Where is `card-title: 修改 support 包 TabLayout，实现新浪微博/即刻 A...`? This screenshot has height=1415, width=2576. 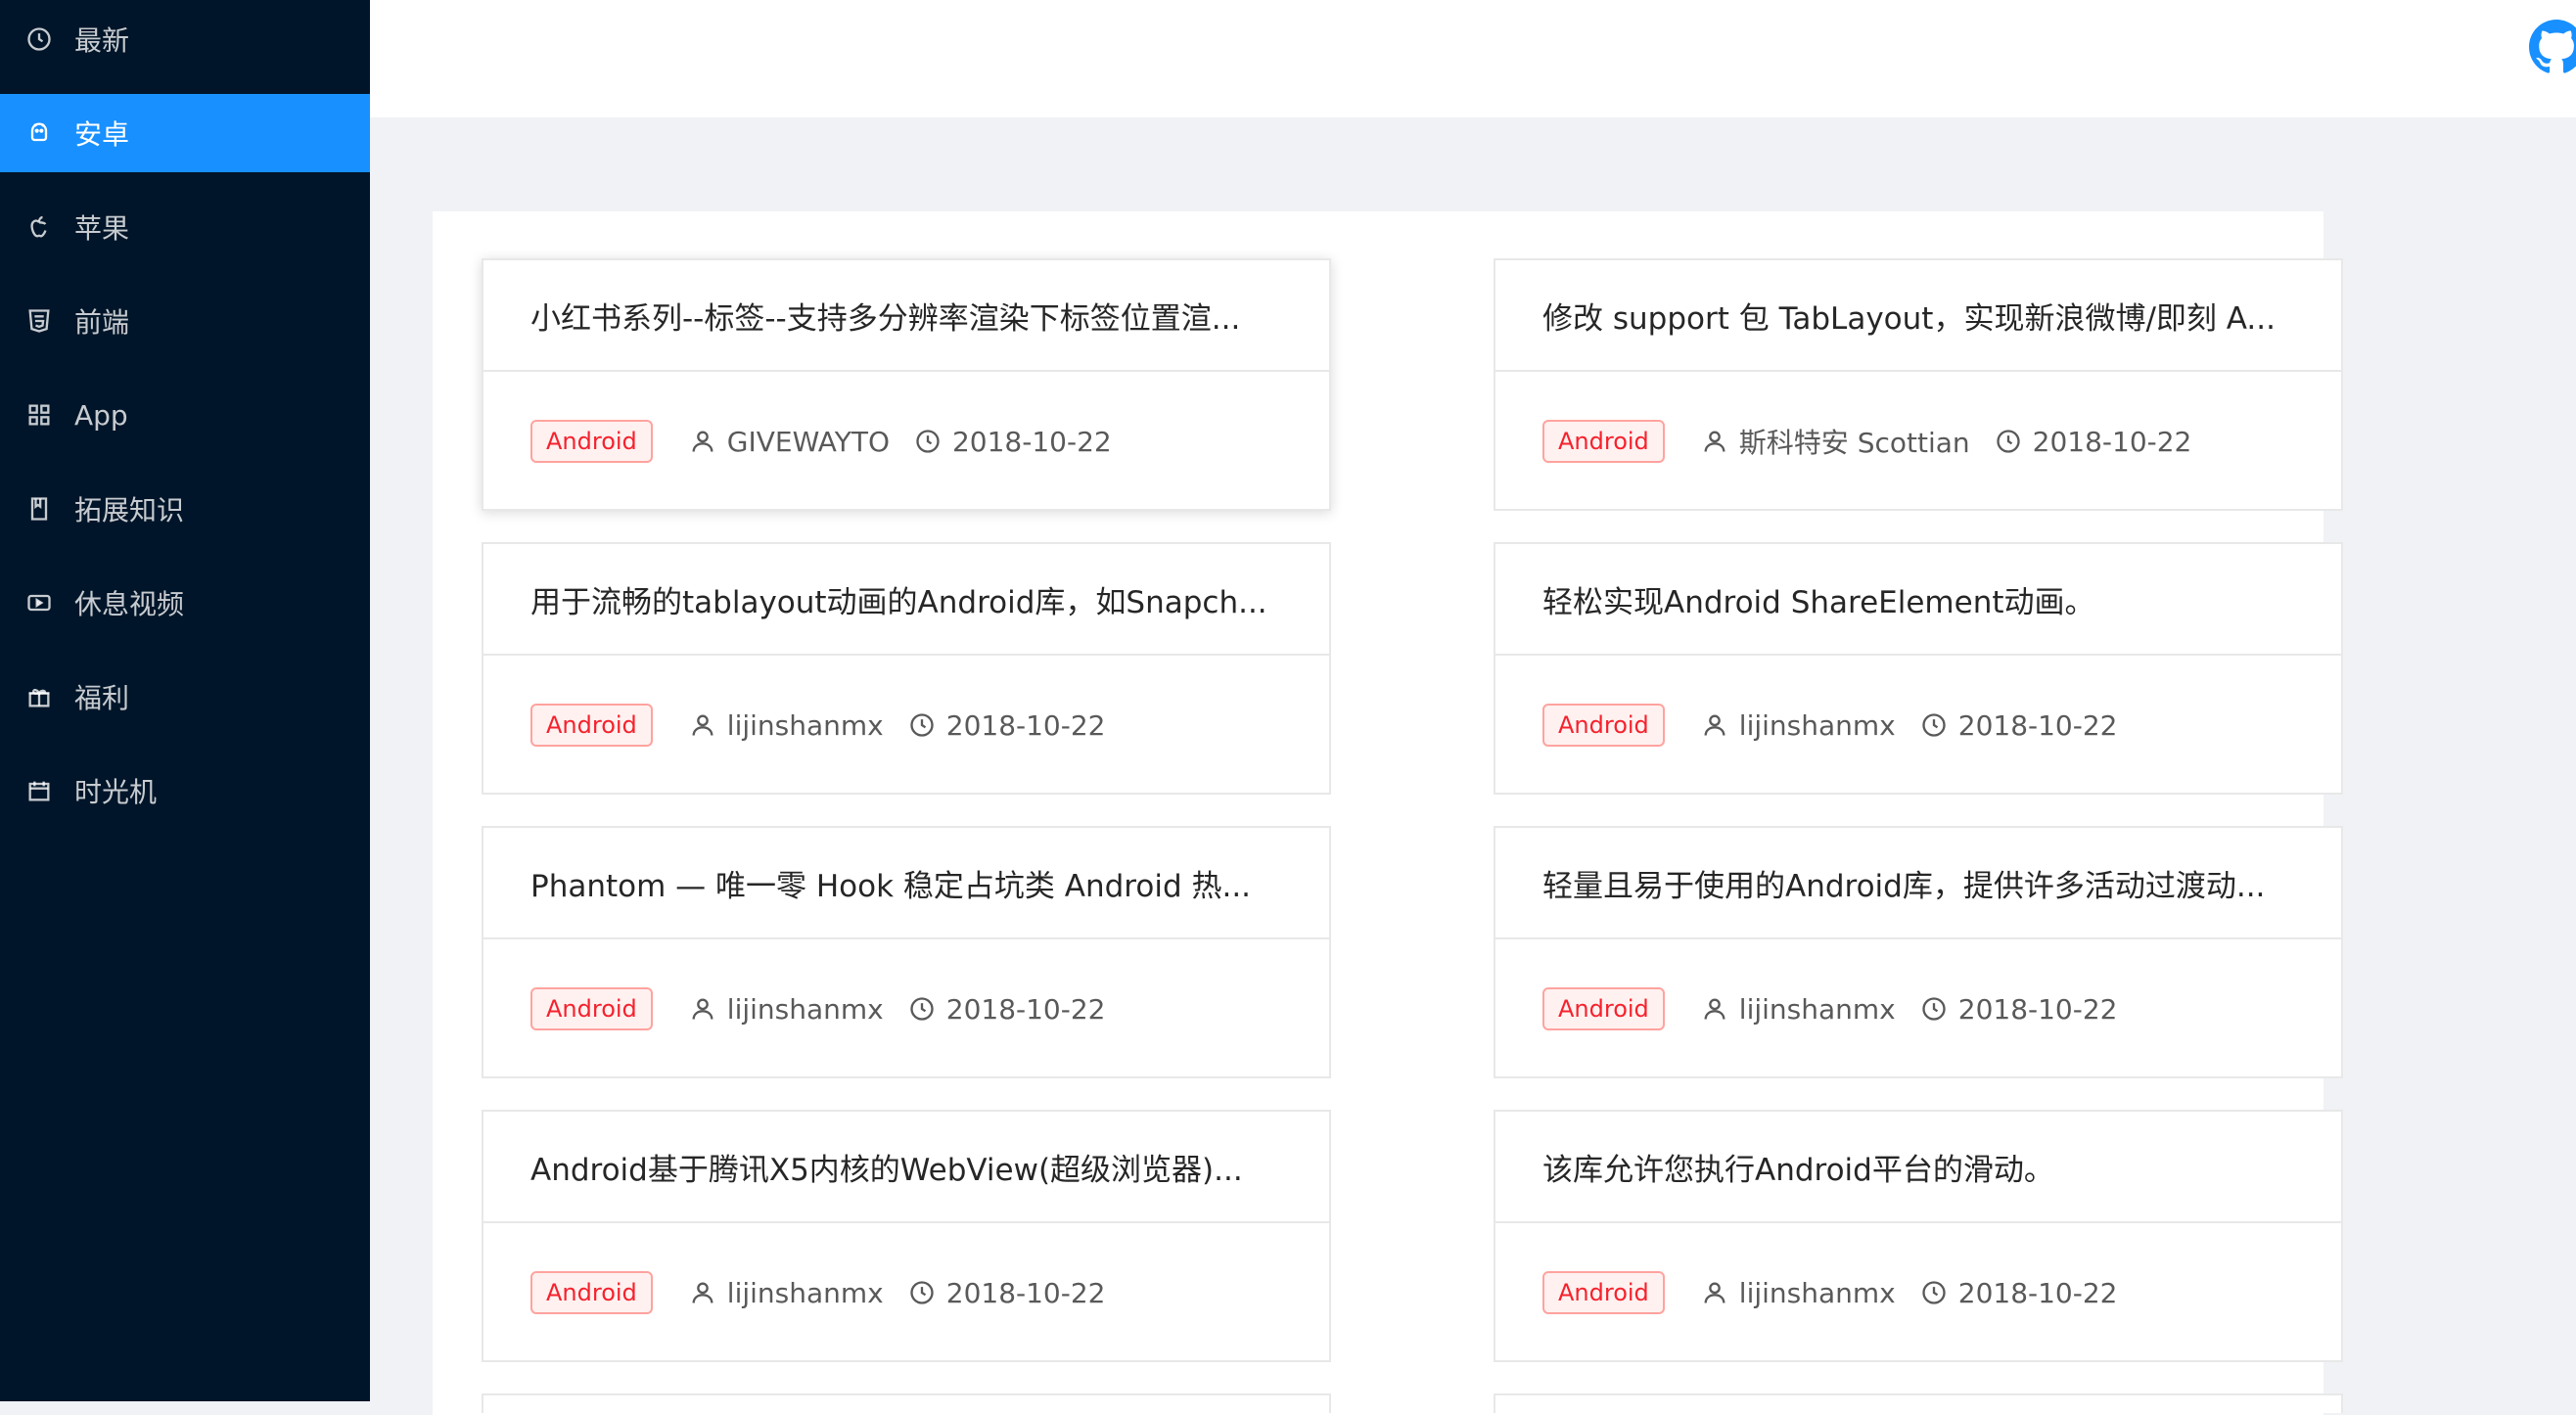
card-title: 修改 support 包 TabLayout，实现新浪微博/即刻 A... is located at coordinates (1918, 316).